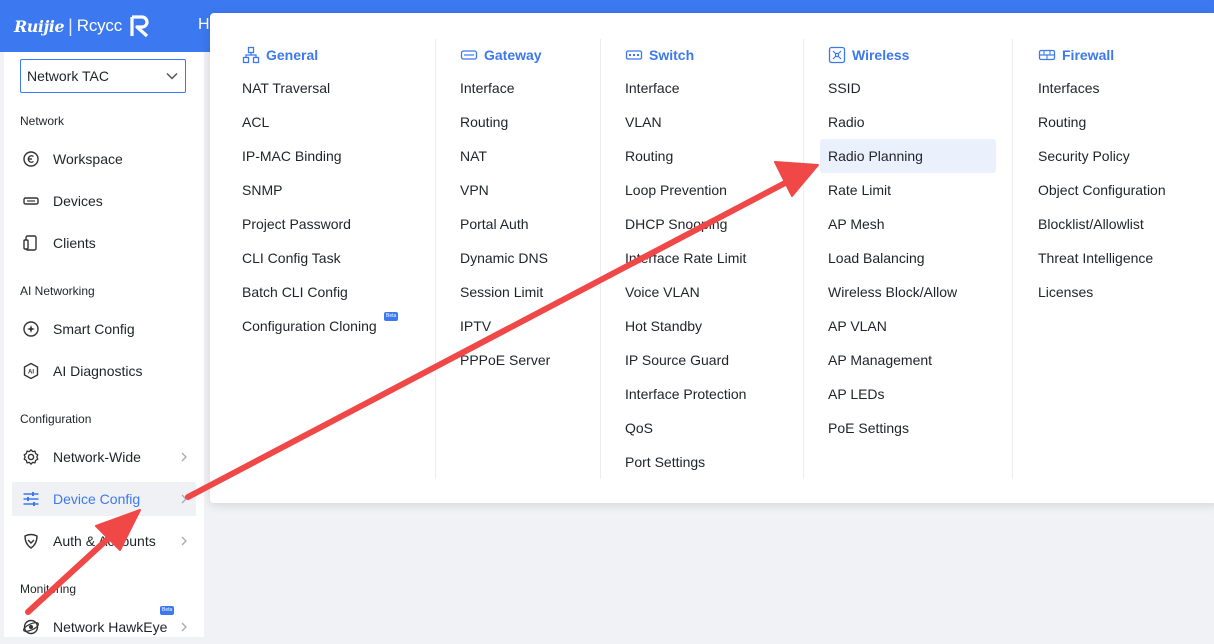  What do you see at coordinates (110, 627) in the screenshot?
I see `nav-network-hawkeye-label: Network HawkEye` at bounding box center [110, 627].